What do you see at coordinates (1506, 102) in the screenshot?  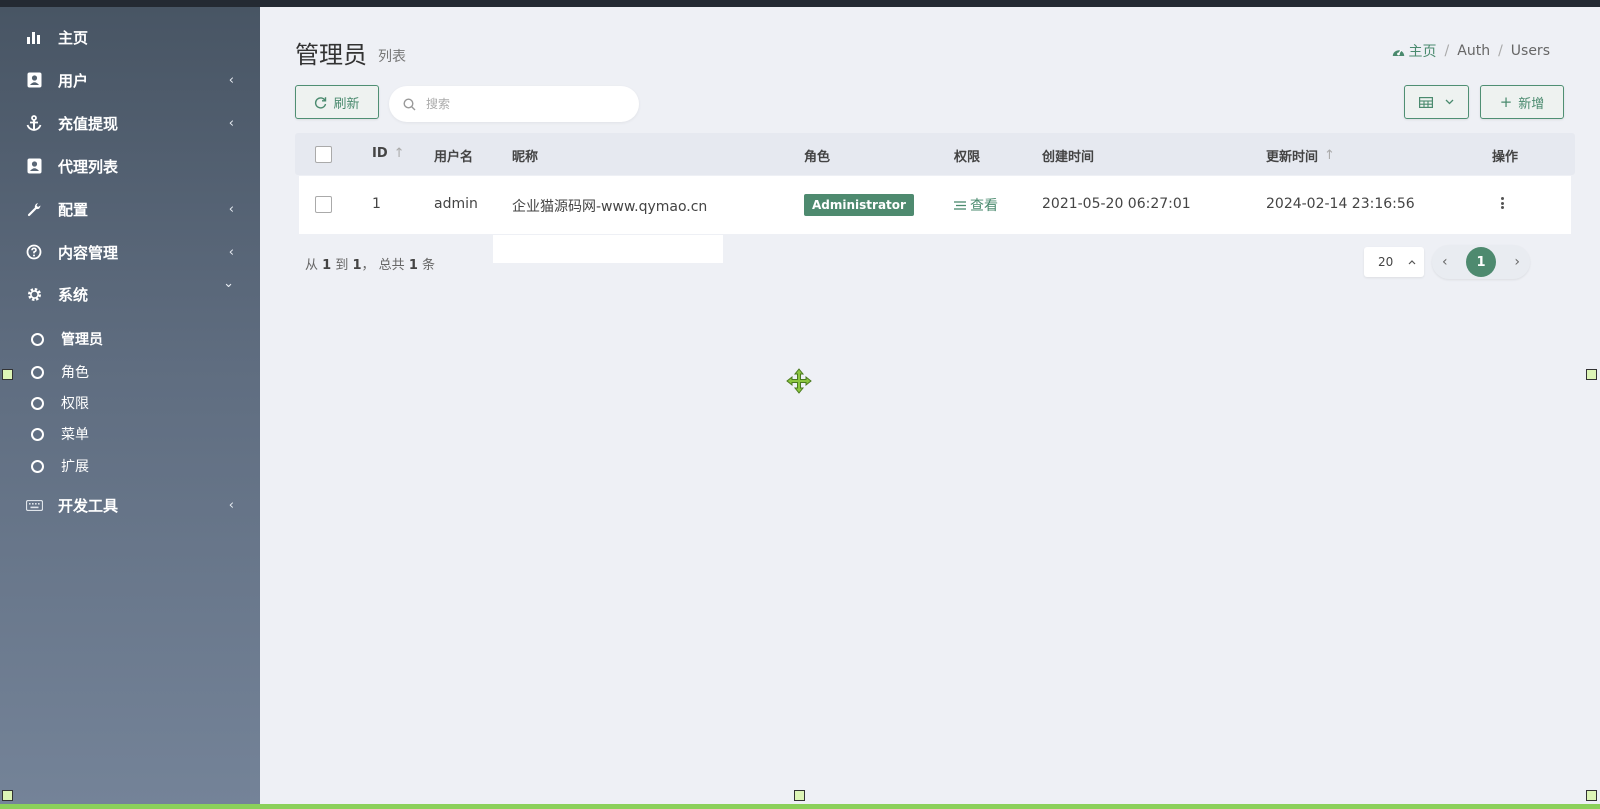 I see `plus-icon: +` at bounding box center [1506, 102].